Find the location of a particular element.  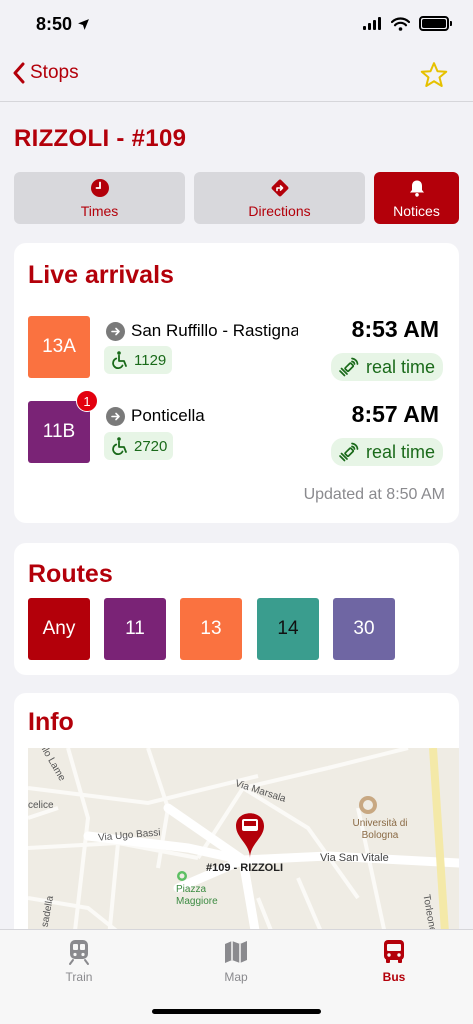

favorite-button is located at coordinates (434, 77).